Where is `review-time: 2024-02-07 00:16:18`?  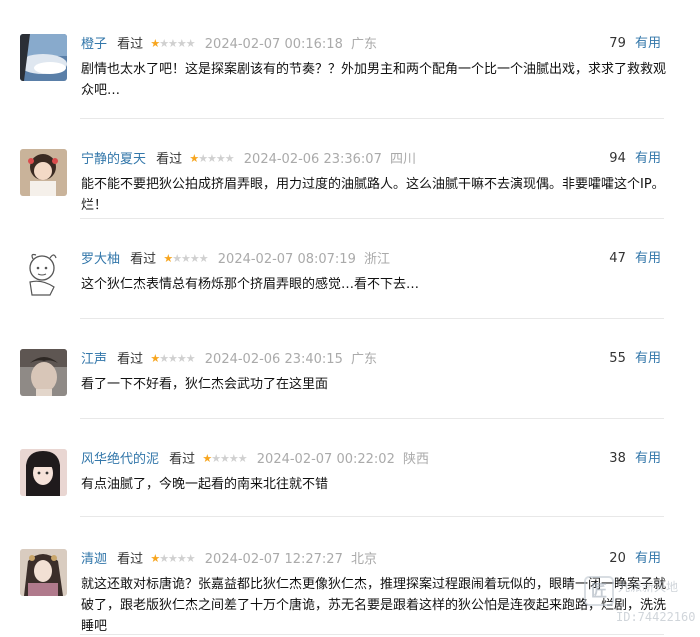 review-time: 2024-02-07 00:16:18 is located at coordinates (273, 44).